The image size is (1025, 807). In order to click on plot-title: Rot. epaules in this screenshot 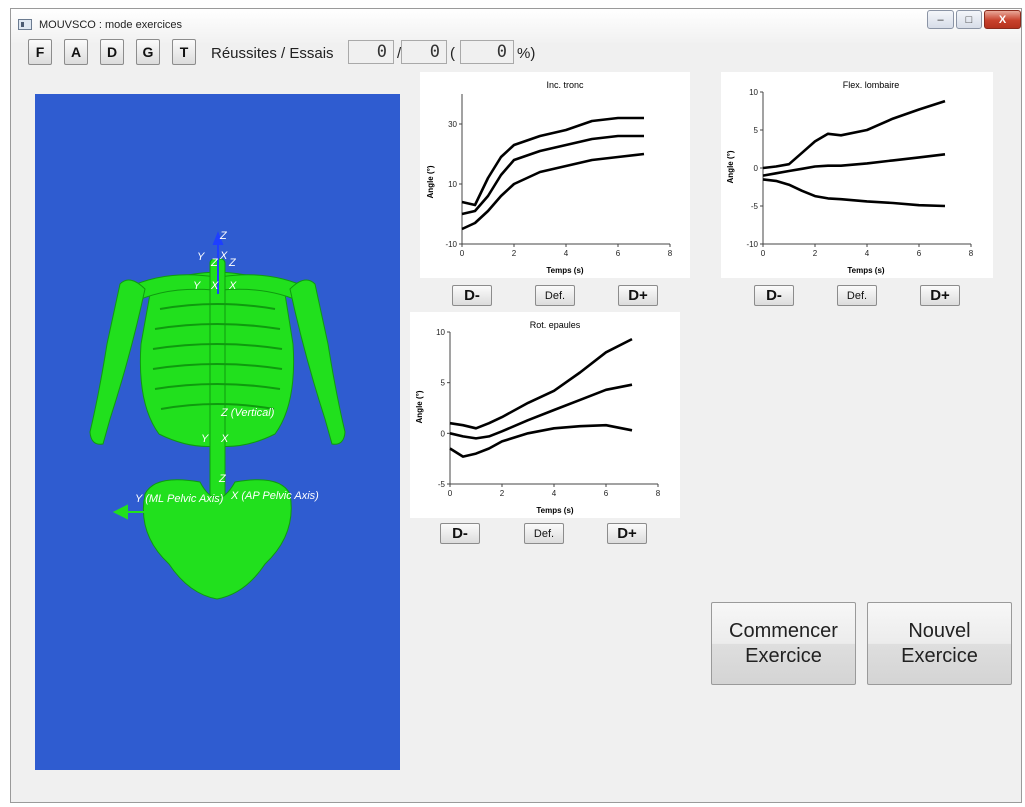, I will do `click(555, 325)`.